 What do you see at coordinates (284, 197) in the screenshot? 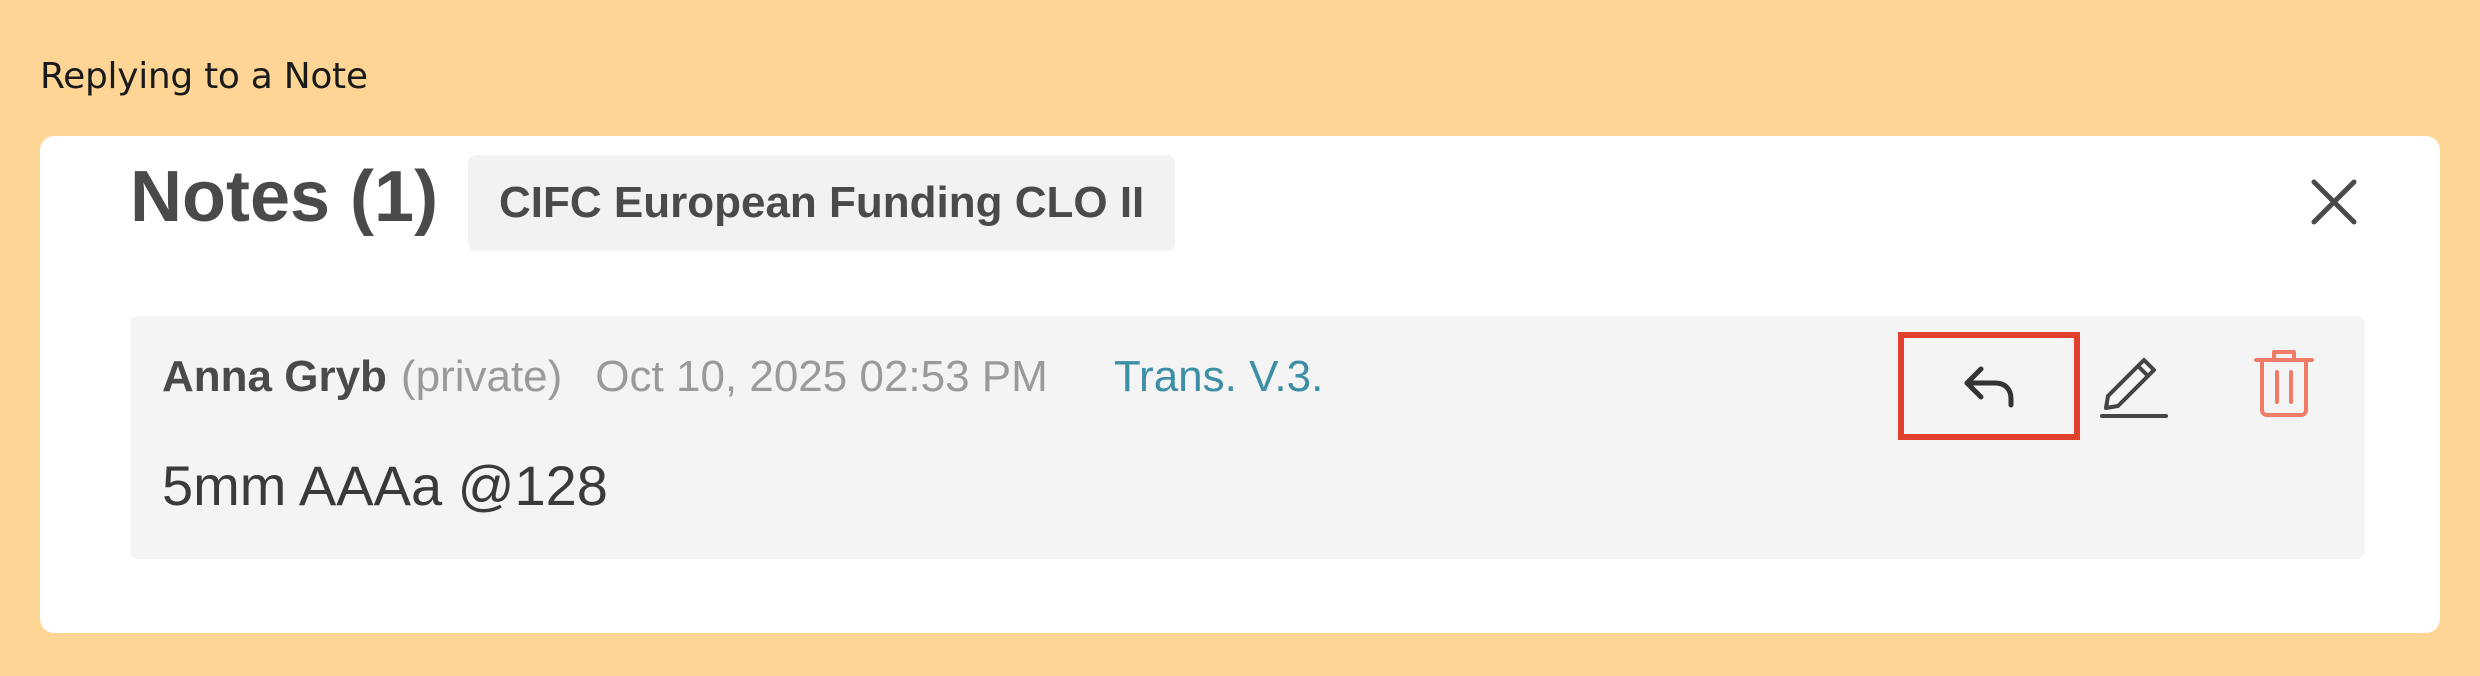
I see `notes-title: Notes (1)` at bounding box center [284, 197].